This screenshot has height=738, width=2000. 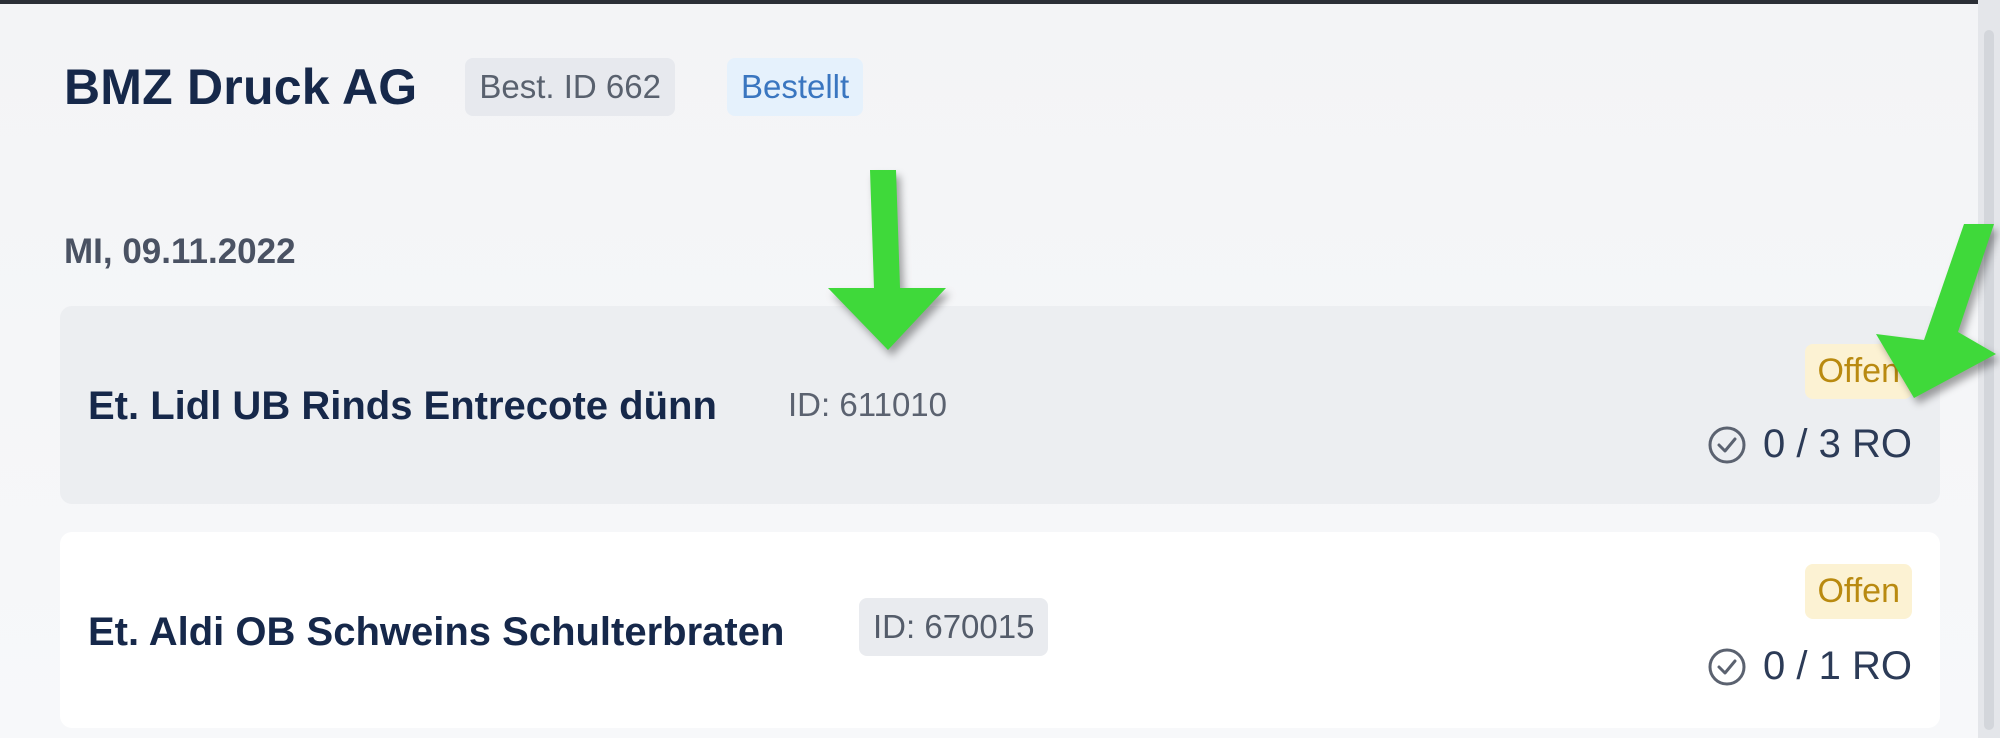 I want to click on item-progress-text: 0 / 1 RO, so click(x=1837, y=666).